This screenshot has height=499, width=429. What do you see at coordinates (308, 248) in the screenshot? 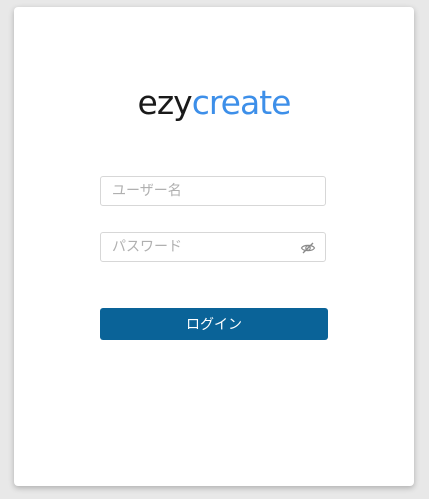
I see `eye-slash-icon` at bounding box center [308, 248].